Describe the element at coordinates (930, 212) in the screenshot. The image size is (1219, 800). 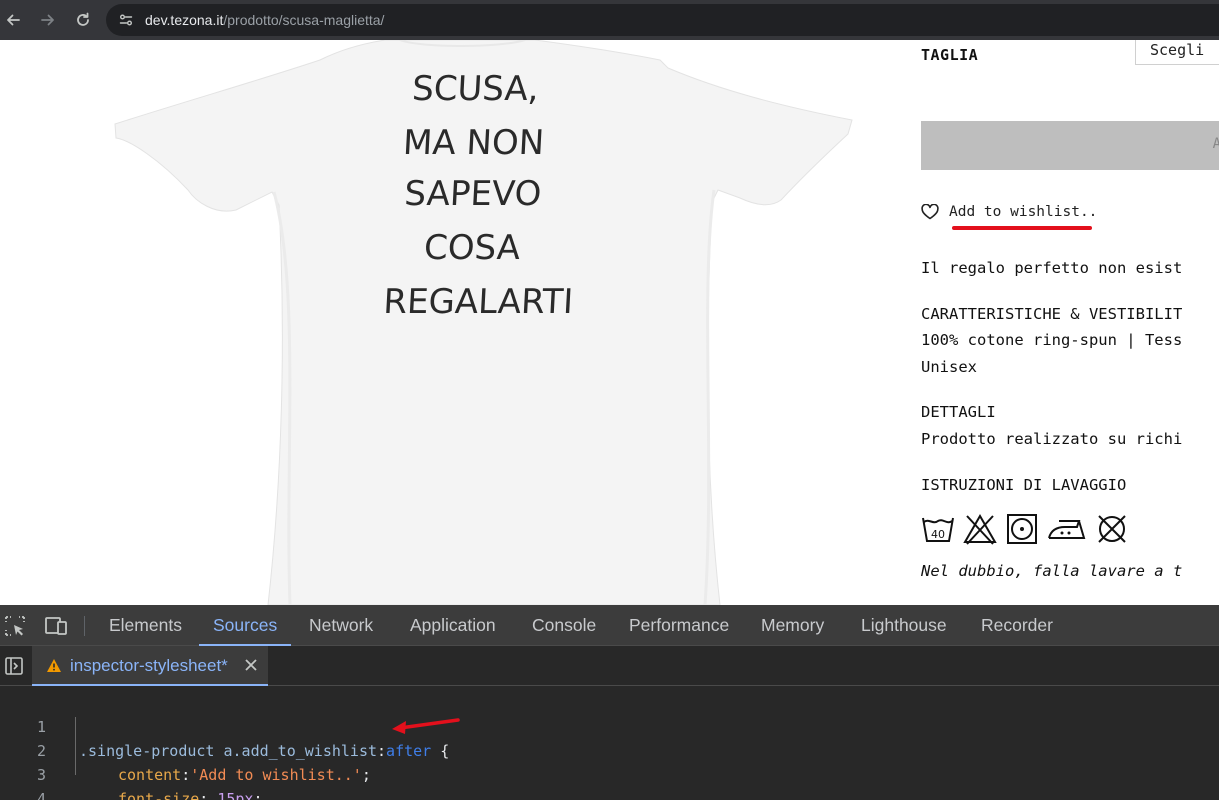
I see `heart-icon` at that location.